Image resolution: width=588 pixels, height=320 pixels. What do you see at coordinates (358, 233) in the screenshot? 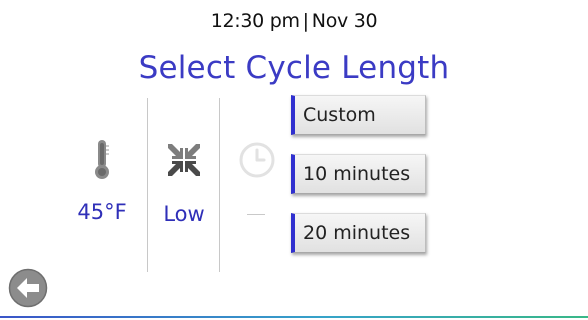
I see `cycle-20-minutes-button: 20 minutes` at bounding box center [358, 233].